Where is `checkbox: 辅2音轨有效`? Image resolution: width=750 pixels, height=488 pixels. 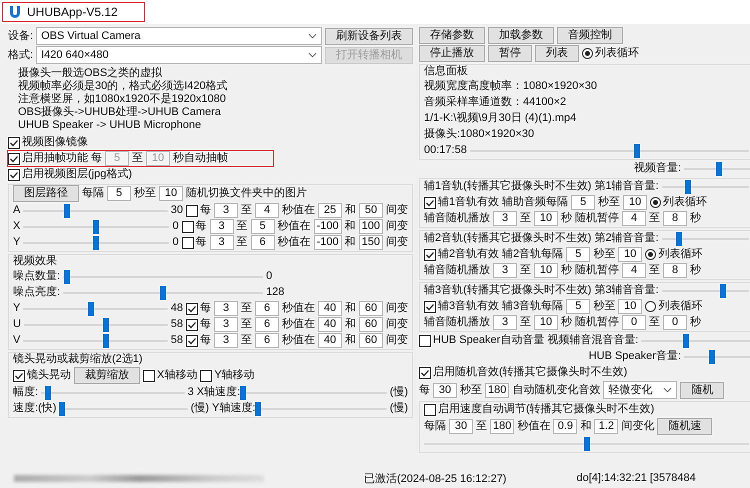 checkbox: 辅2音轨有效 is located at coordinates (462, 254).